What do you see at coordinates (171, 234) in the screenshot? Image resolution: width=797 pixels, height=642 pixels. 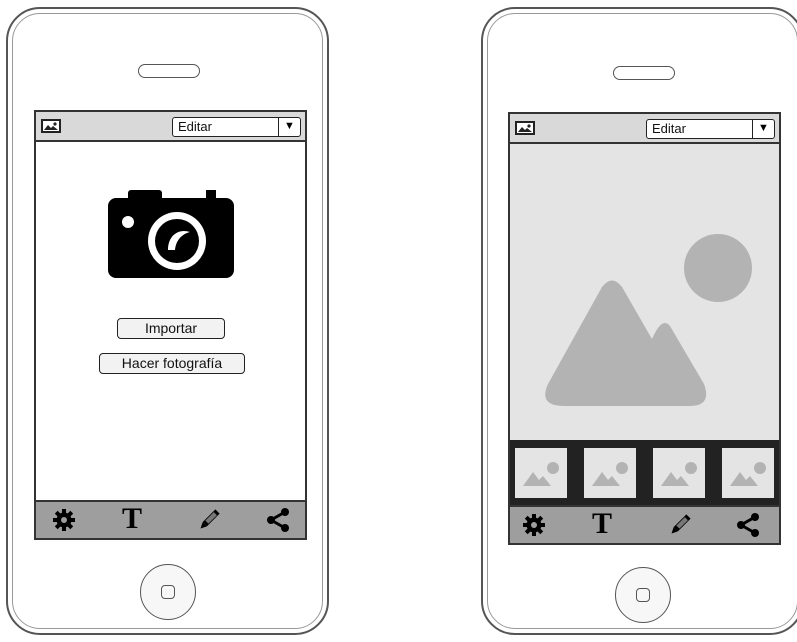 I see `camera-icon` at bounding box center [171, 234].